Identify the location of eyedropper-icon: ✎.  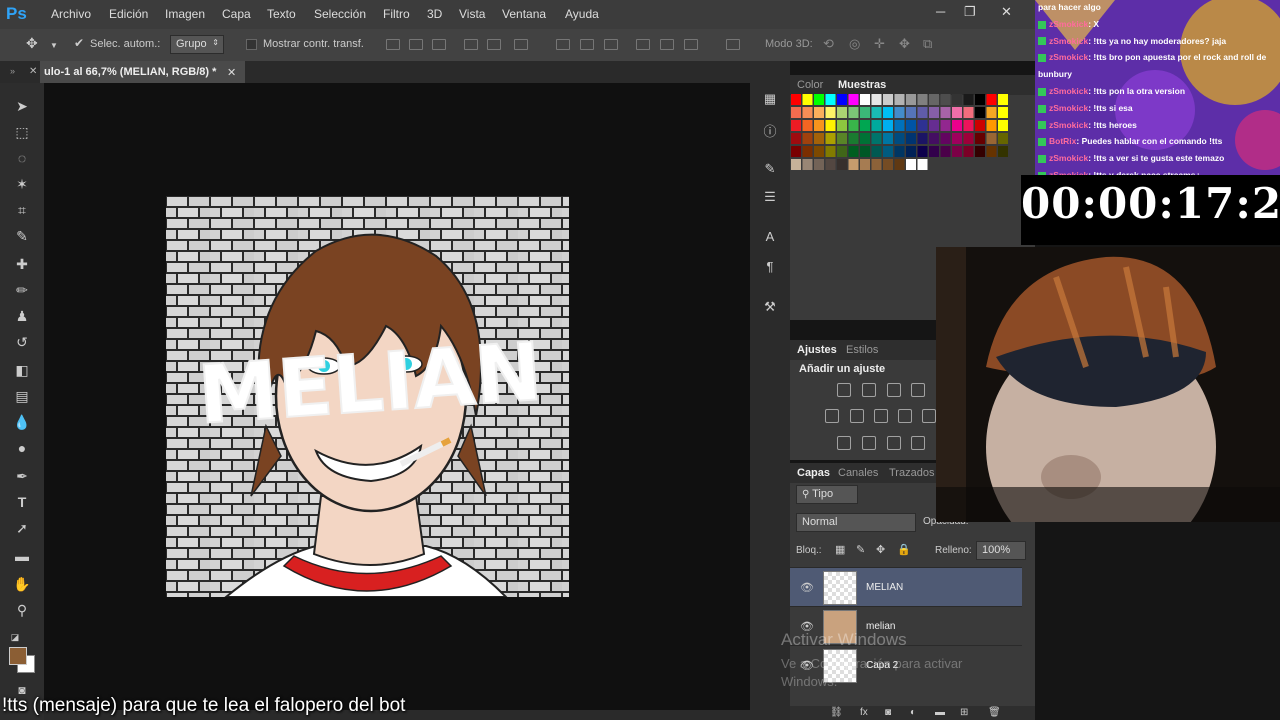
(22, 236).